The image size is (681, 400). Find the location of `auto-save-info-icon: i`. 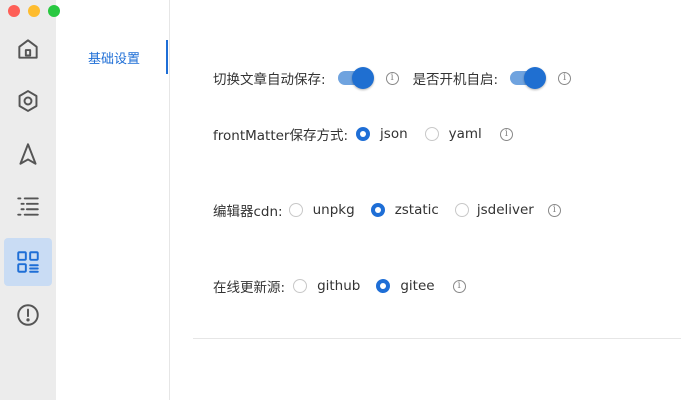

auto-save-info-icon: i is located at coordinates (392, 78).